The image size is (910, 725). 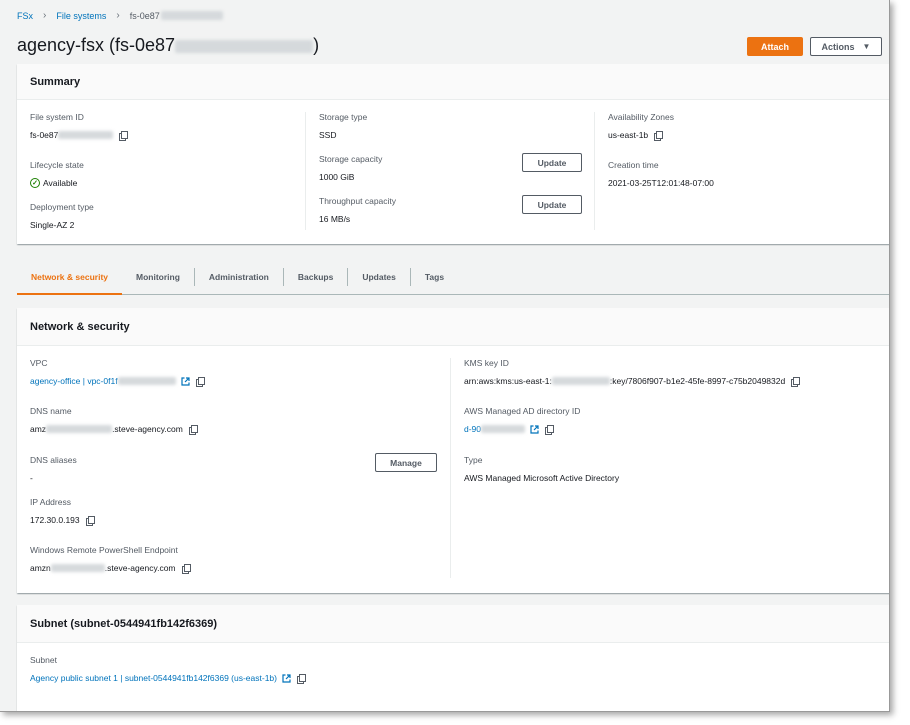 I want to click on ps-suffix: .steve-agency.com, so click(x=140, y=568).